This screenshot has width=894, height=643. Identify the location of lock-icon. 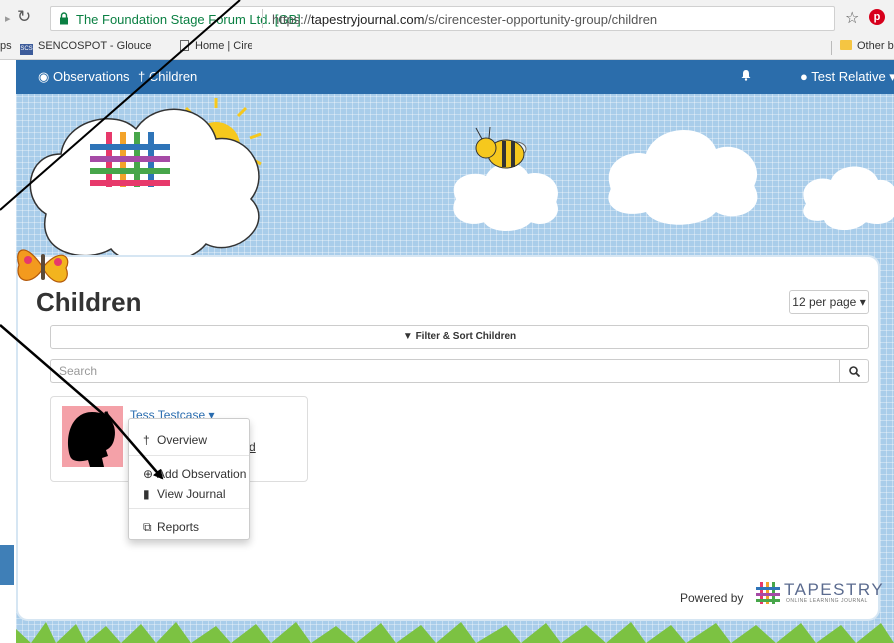
(64, 18).